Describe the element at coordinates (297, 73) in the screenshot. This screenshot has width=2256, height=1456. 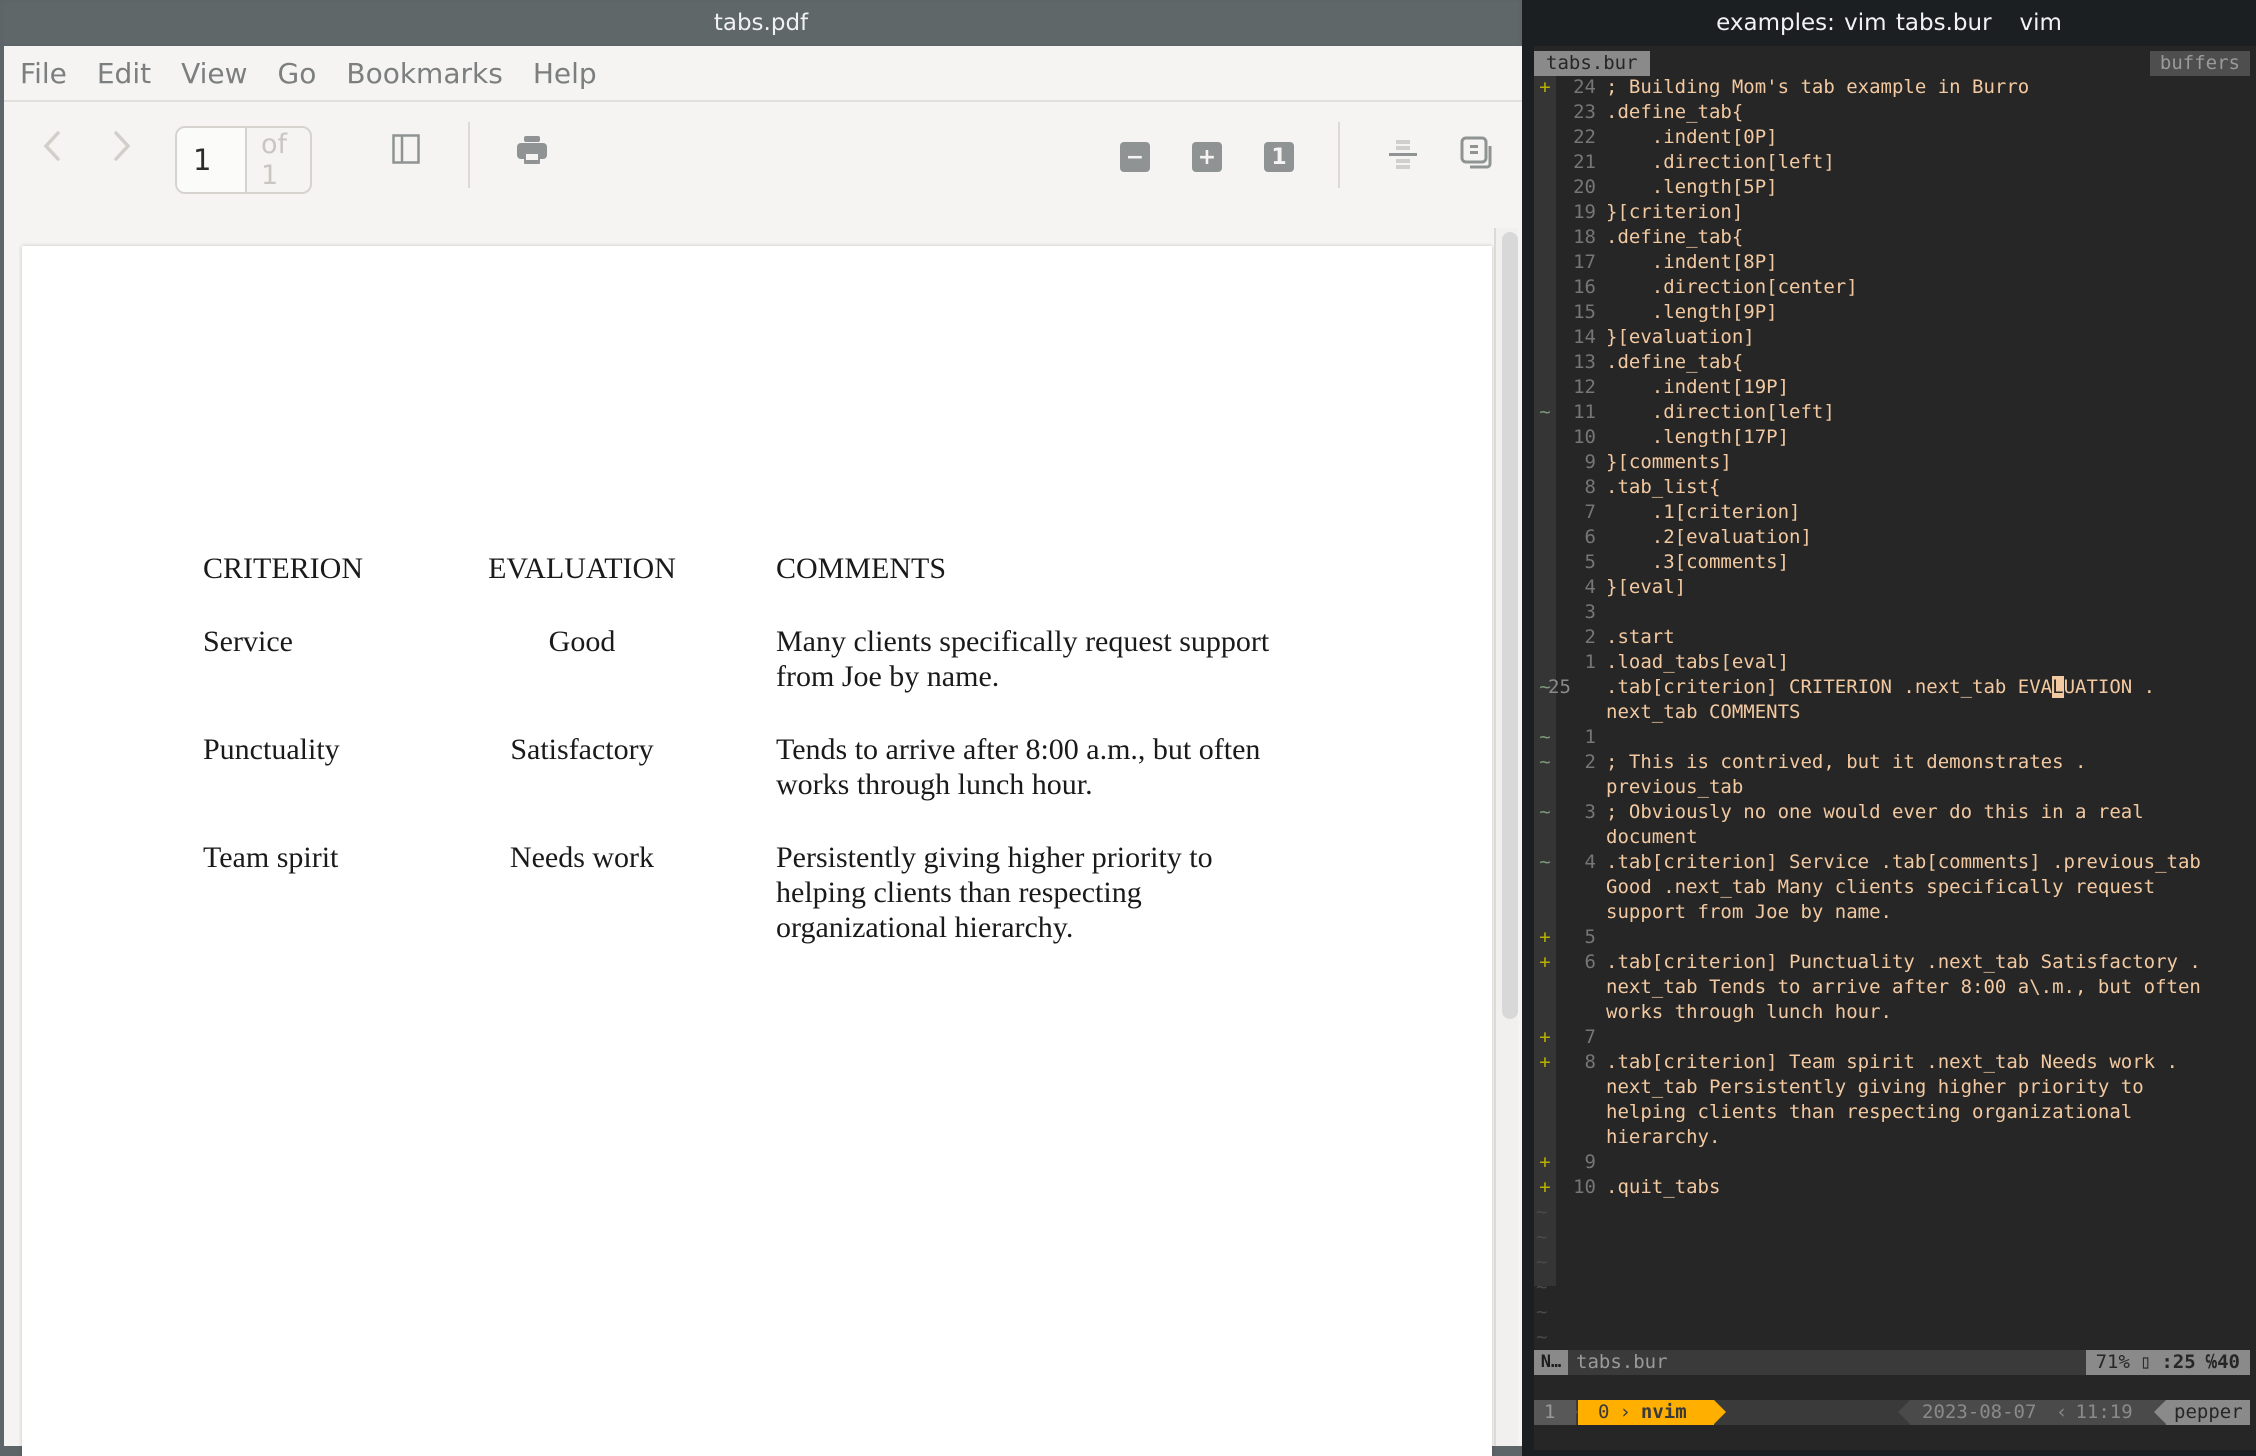
I see `menu-go: Go` at that location.